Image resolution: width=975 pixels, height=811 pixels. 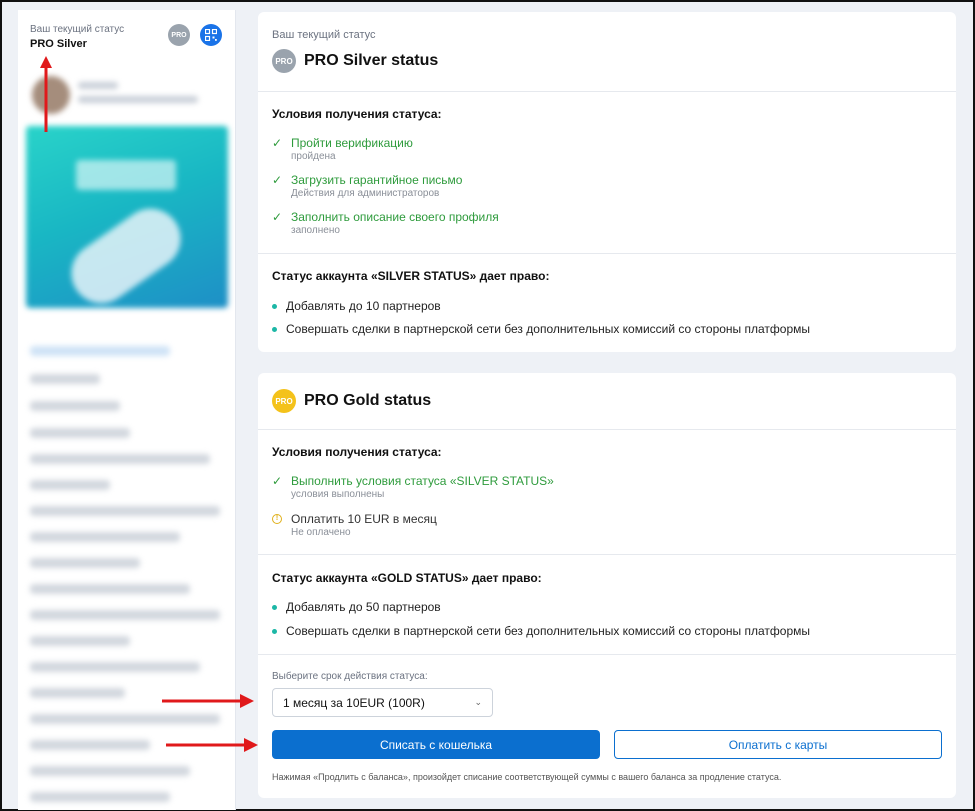 I want to click on annotation-arrow-select, so click(x=208, y=701).